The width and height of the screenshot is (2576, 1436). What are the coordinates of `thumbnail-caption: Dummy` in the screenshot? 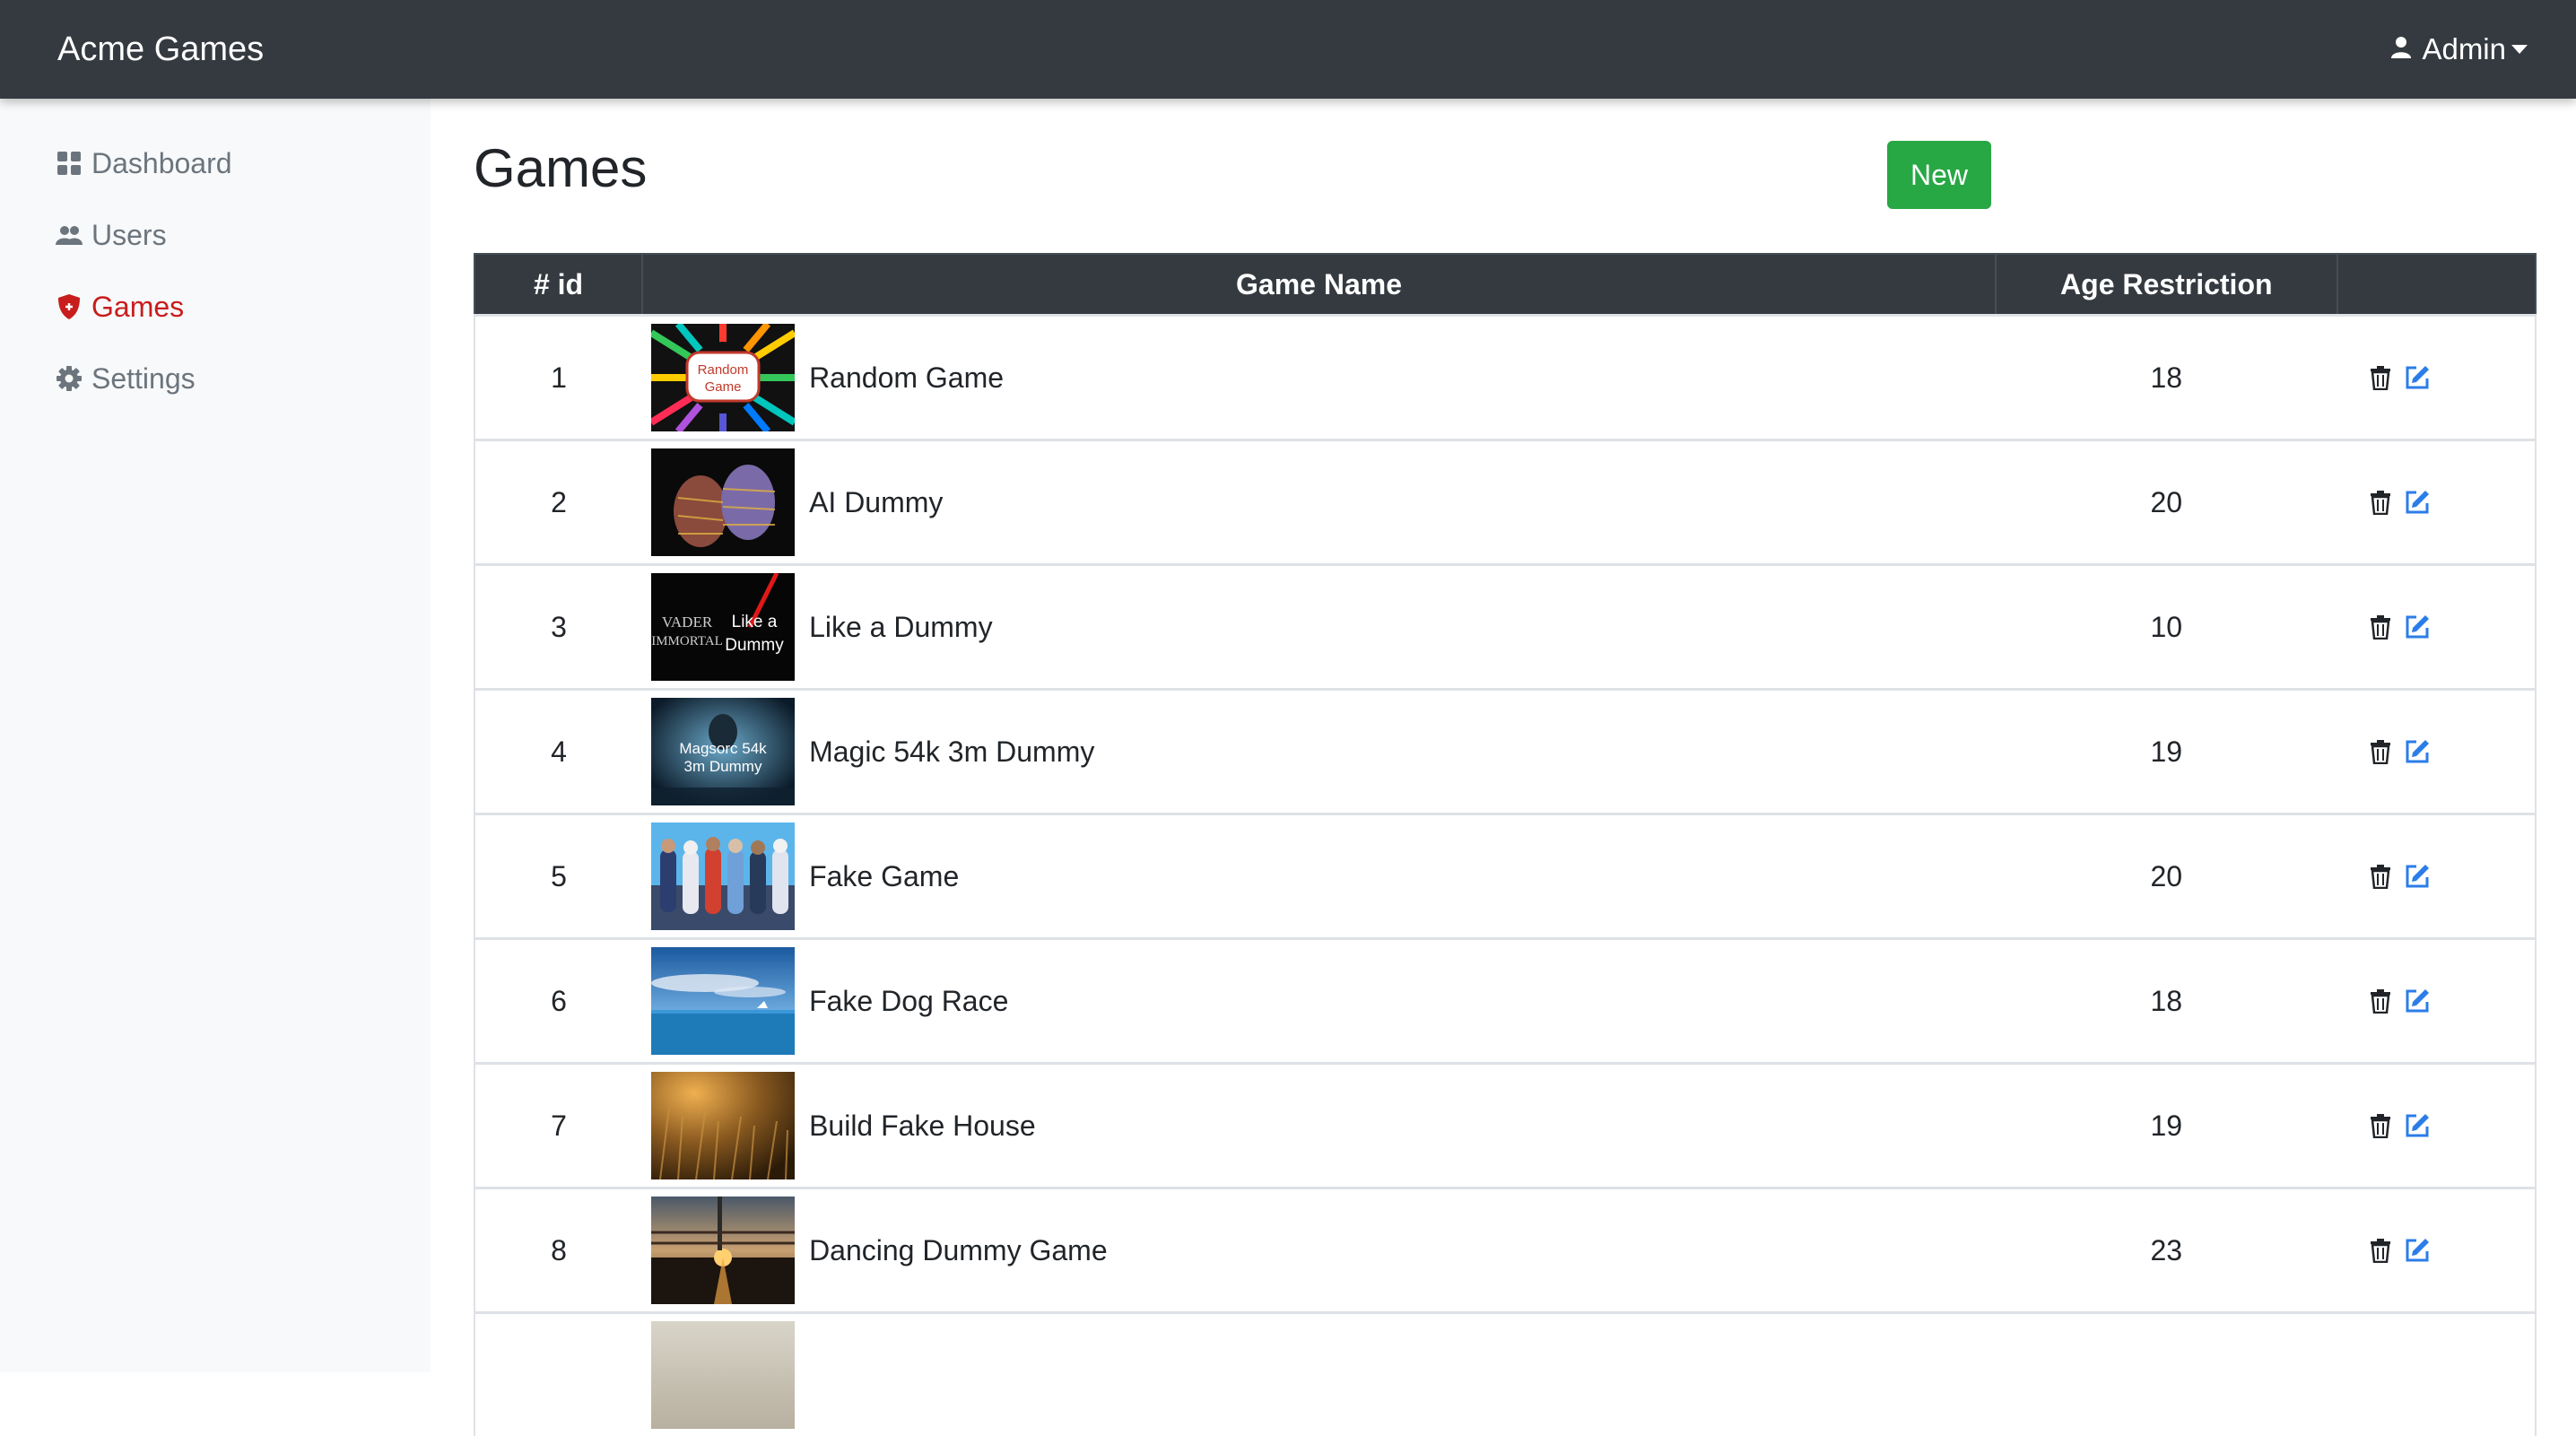 It's located at (754, 645).